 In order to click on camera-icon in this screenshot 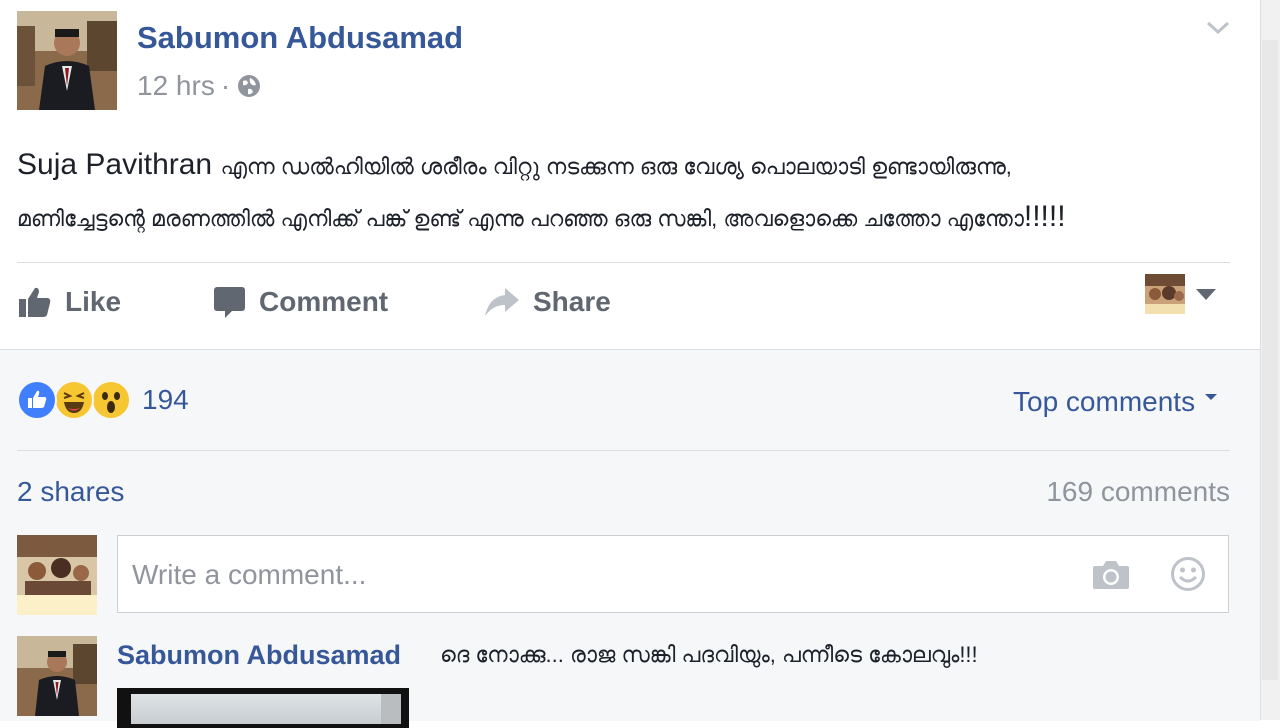, I will do `click(1111, 574)`.